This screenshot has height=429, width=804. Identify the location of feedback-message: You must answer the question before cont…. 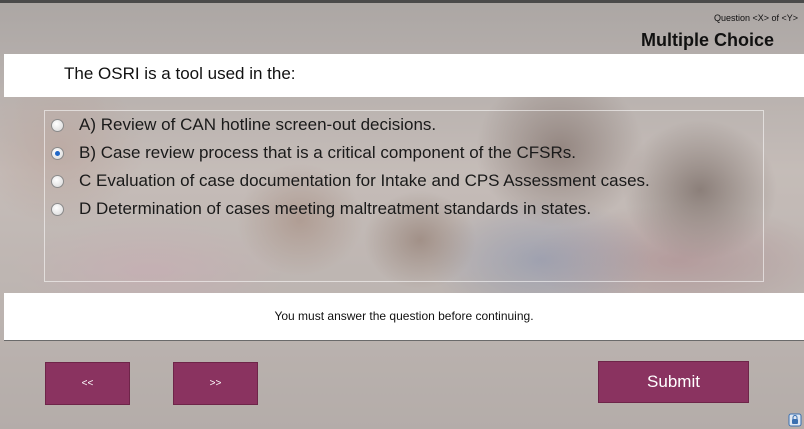
(404, 316).